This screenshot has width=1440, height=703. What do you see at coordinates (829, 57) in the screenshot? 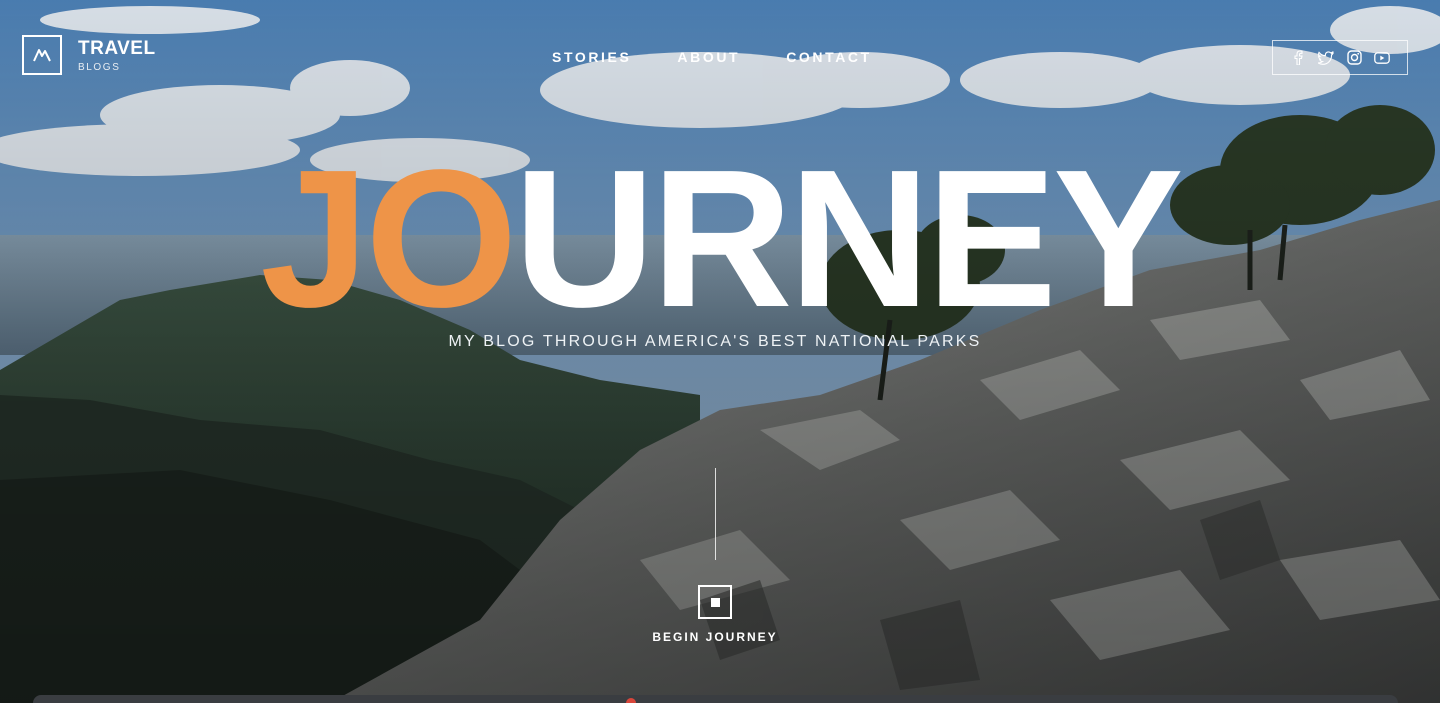
I see `nav-contact: CONTACT` at bounding box center [829, 57].